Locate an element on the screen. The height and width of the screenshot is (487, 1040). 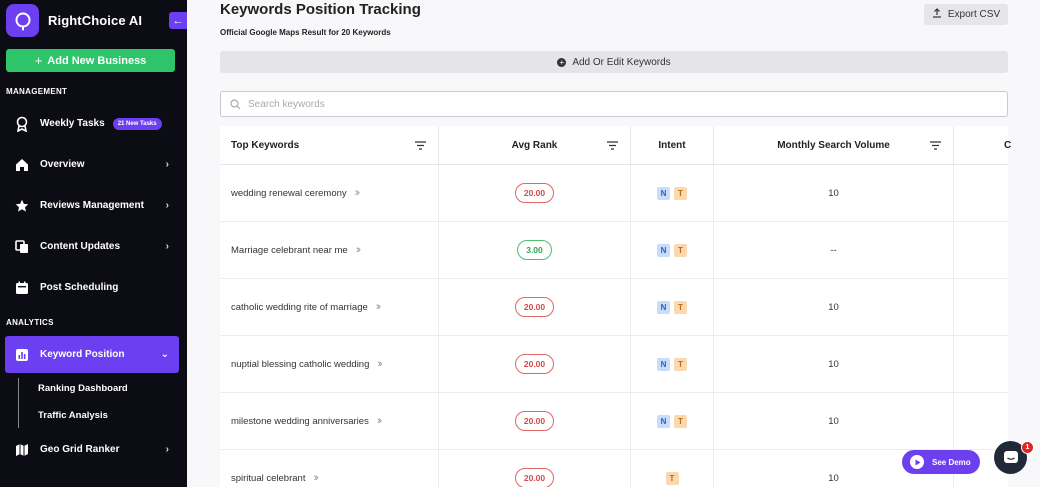
sidebar-item-label: Post Scheduling is located at coordinates (79, 287).